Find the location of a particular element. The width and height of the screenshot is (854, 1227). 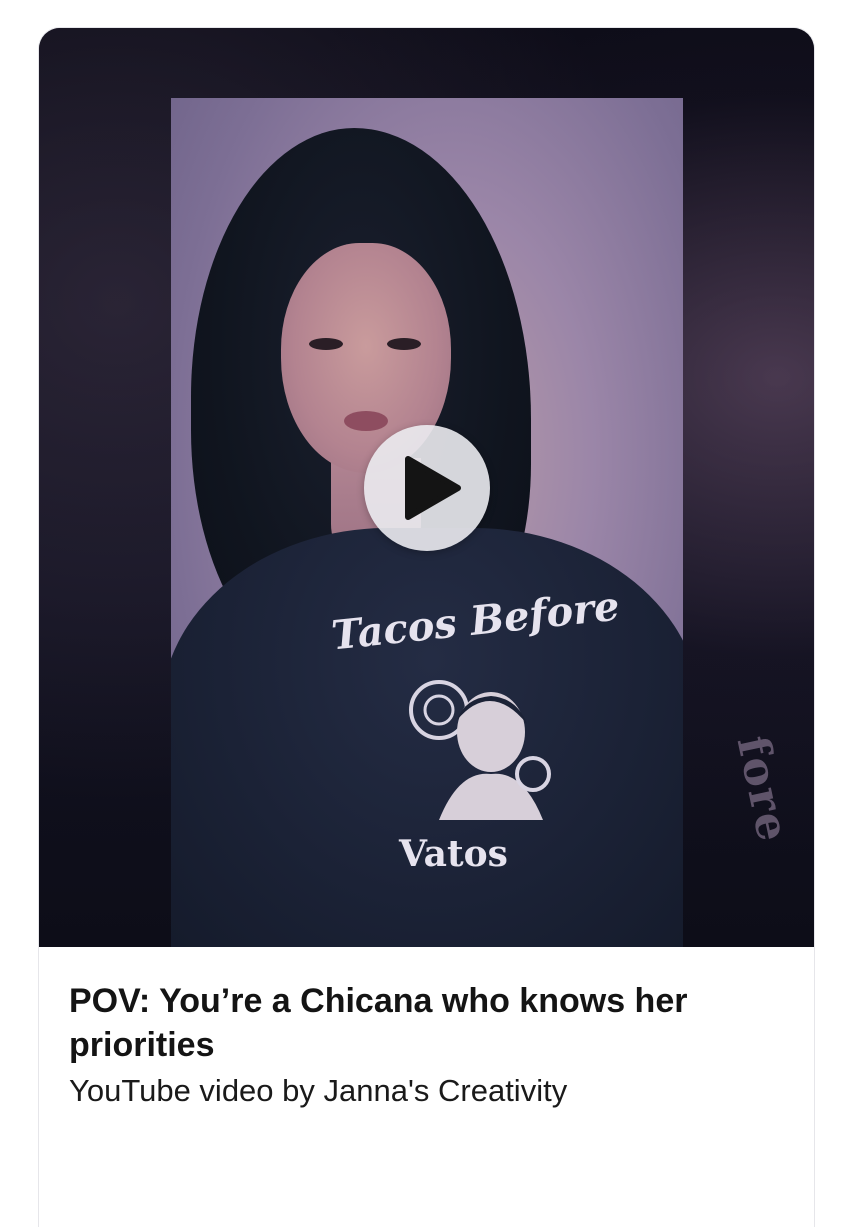

video-source: YouTube video by Janna's Creativity is located at coordinates (318, 1090).